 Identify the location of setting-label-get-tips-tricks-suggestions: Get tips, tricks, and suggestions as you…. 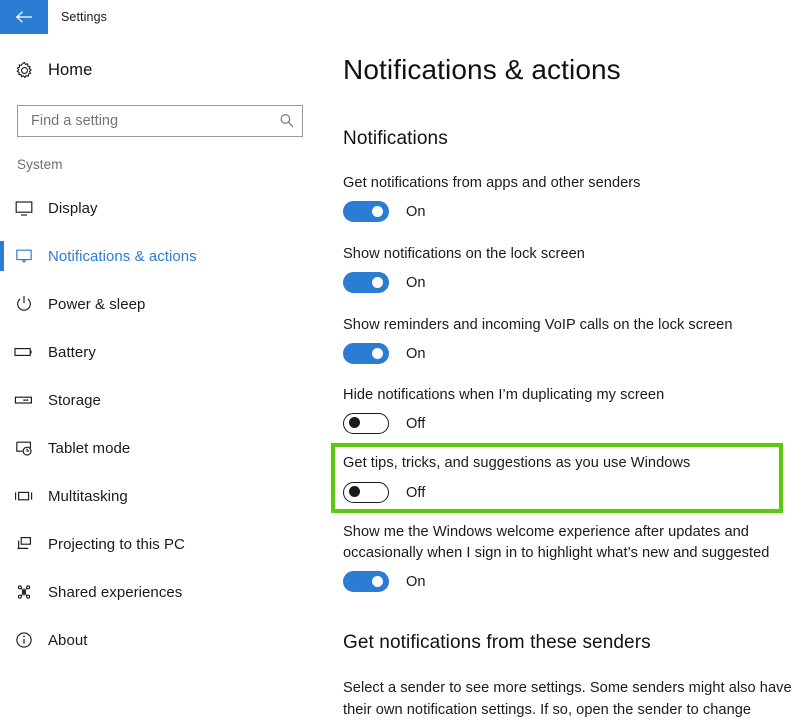
(517, 463).